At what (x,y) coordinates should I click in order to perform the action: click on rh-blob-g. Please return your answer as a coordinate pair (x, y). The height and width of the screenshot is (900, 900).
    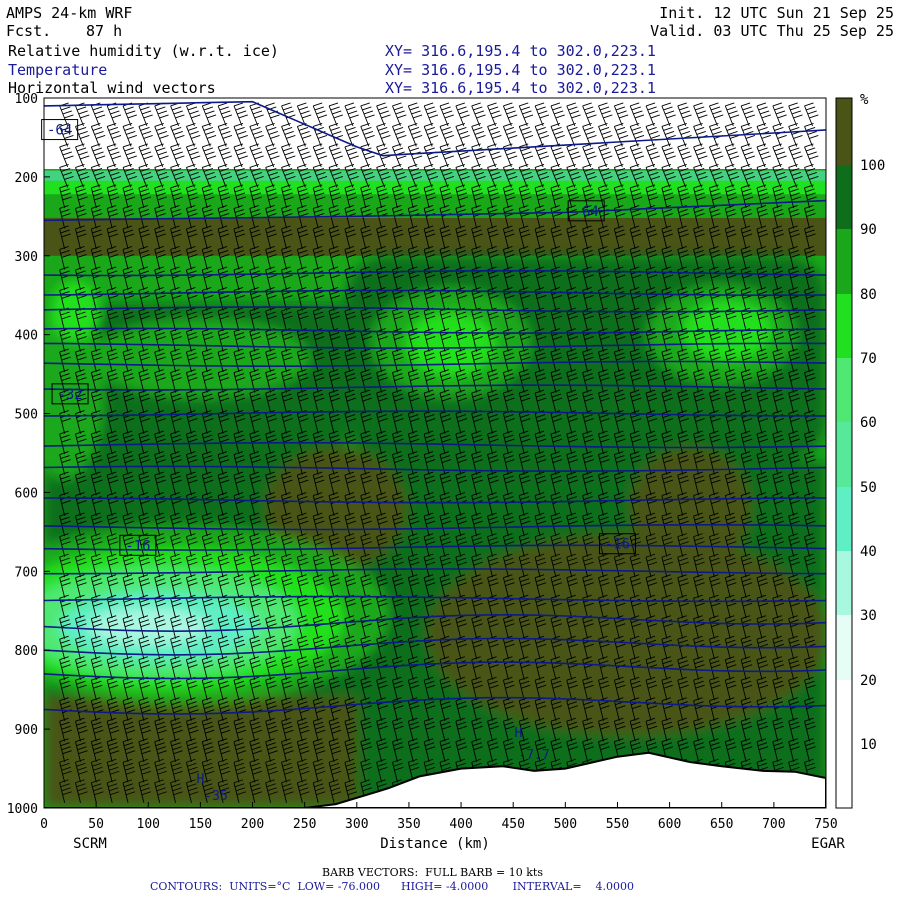
    Looking at the image, I should click on (626, 634).